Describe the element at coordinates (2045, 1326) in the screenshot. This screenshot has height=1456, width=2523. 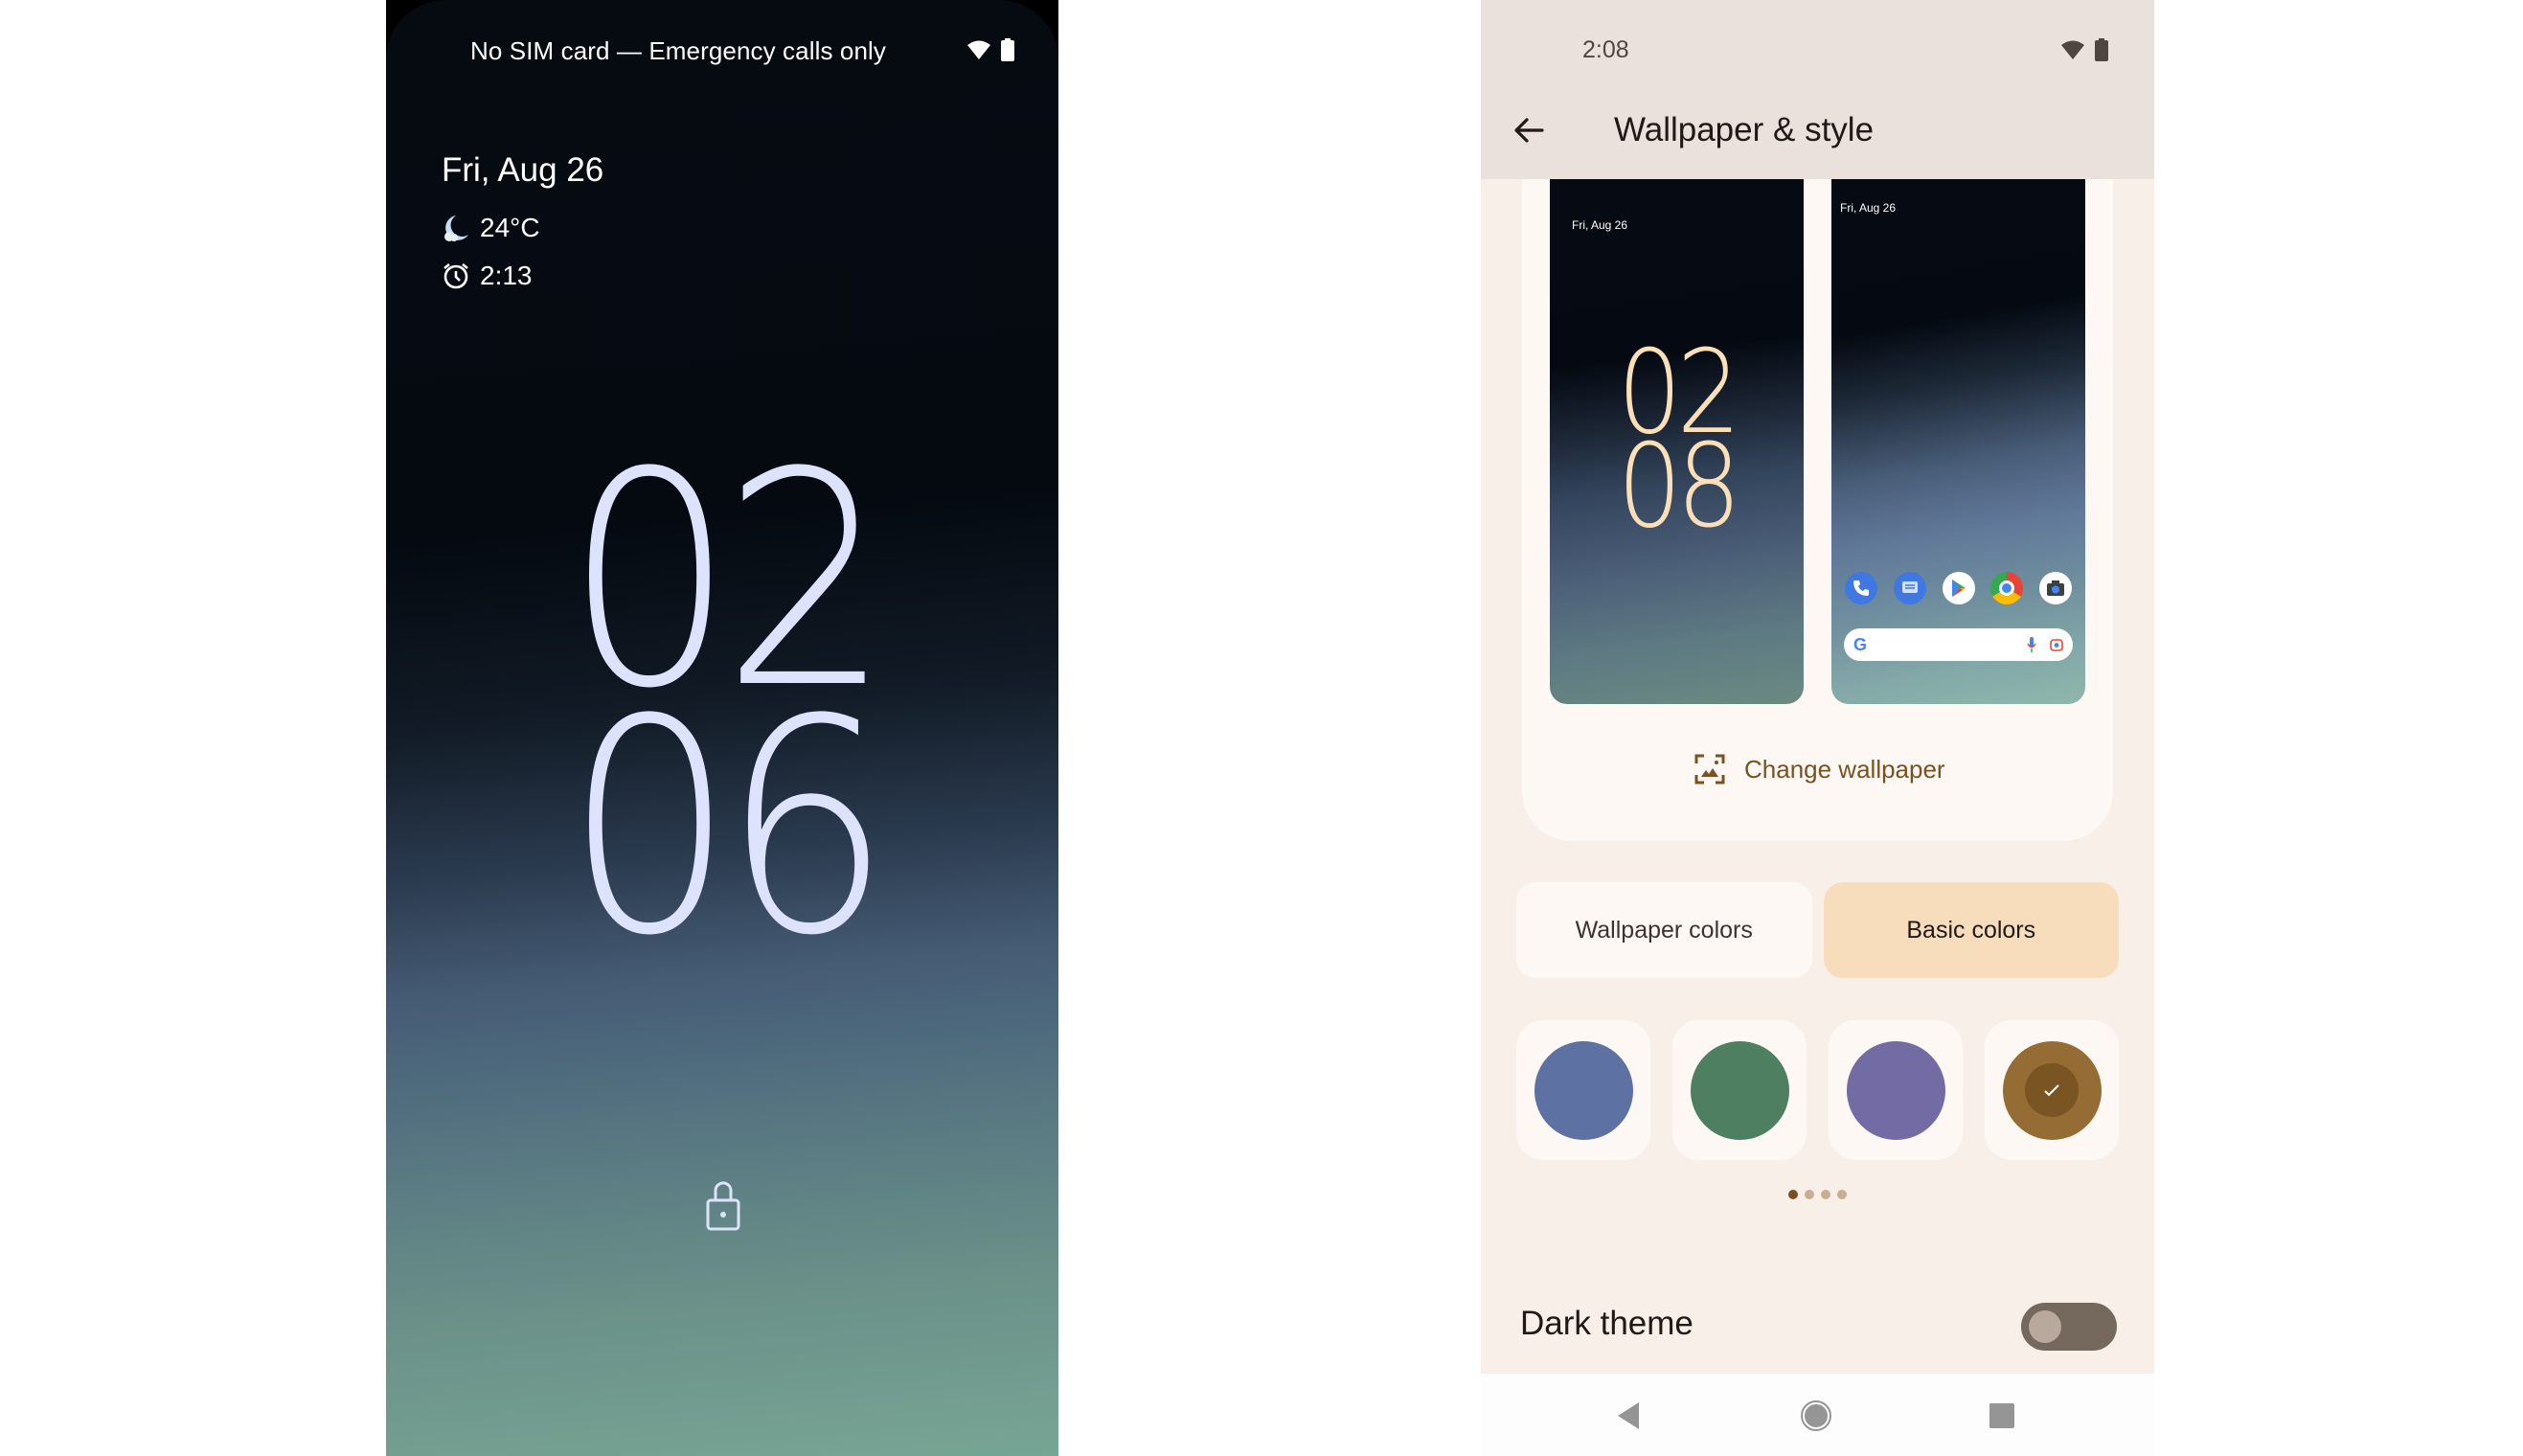
I see `toggle-knob` at that location.